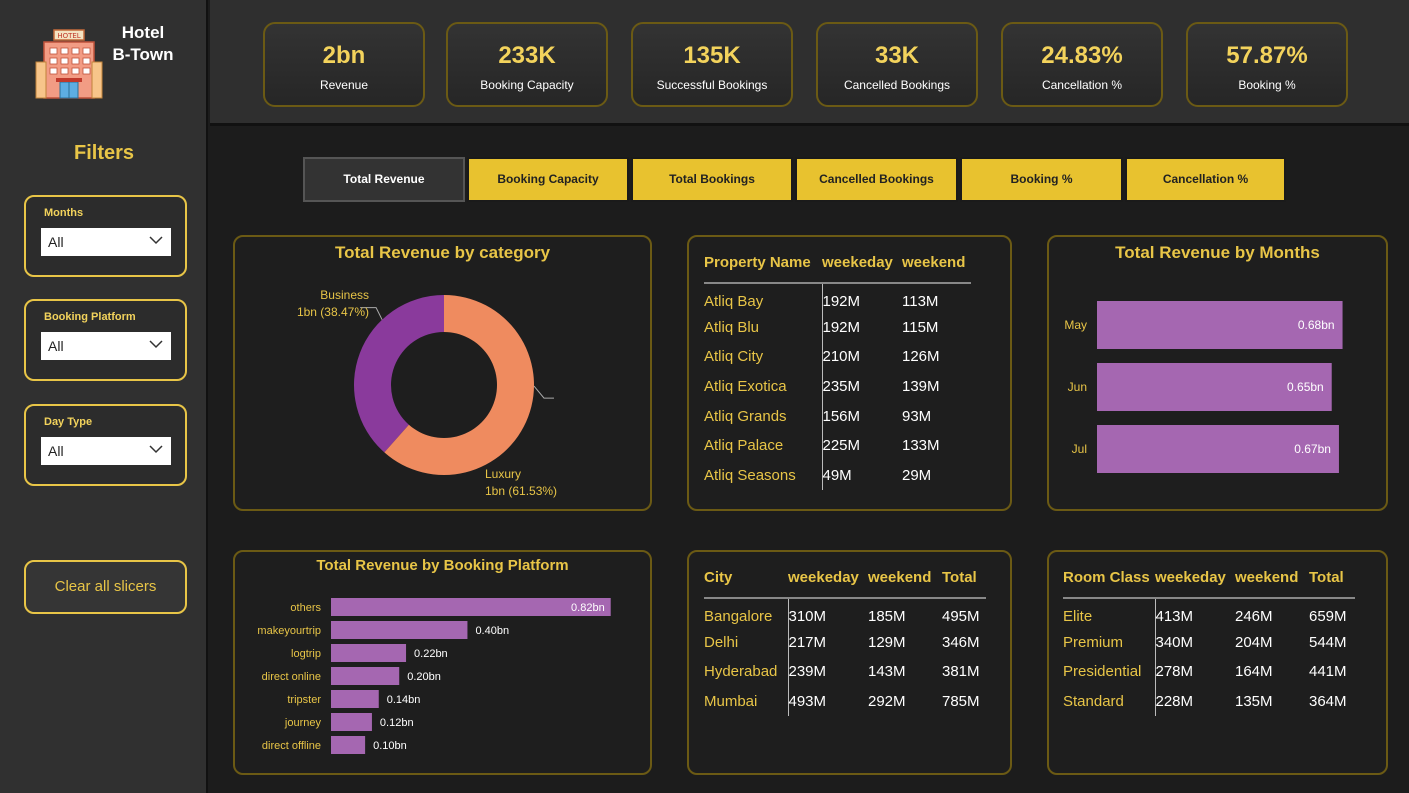  What do you see at coordinates (304, 700) in the screenshot?
I see `category-label: tripster` at bounding box center [304, 700].